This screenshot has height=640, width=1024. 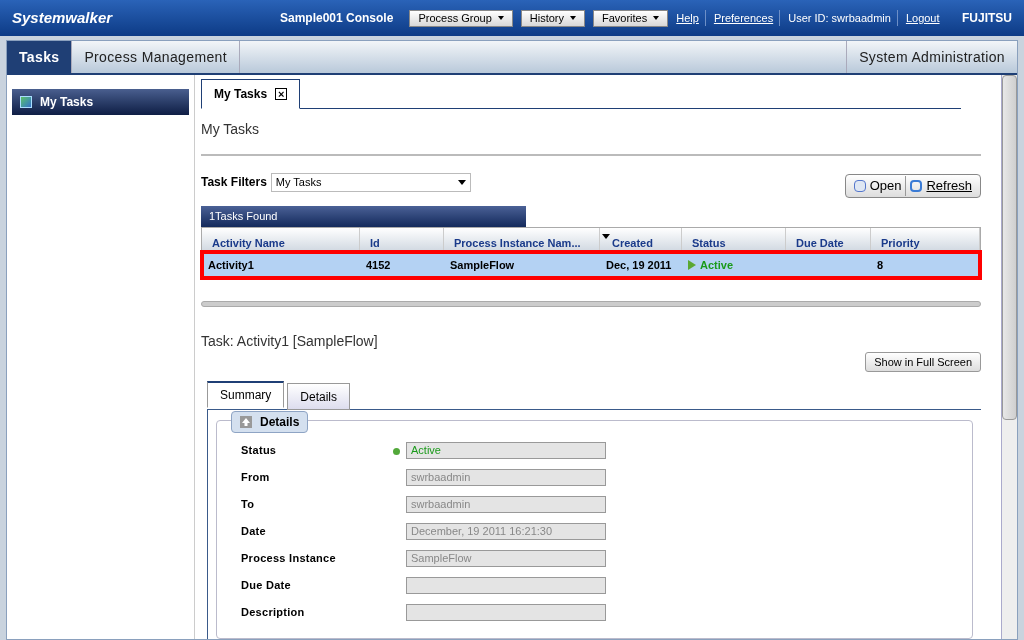 I want to click on splitter-handle, so click(x=591, y=304).